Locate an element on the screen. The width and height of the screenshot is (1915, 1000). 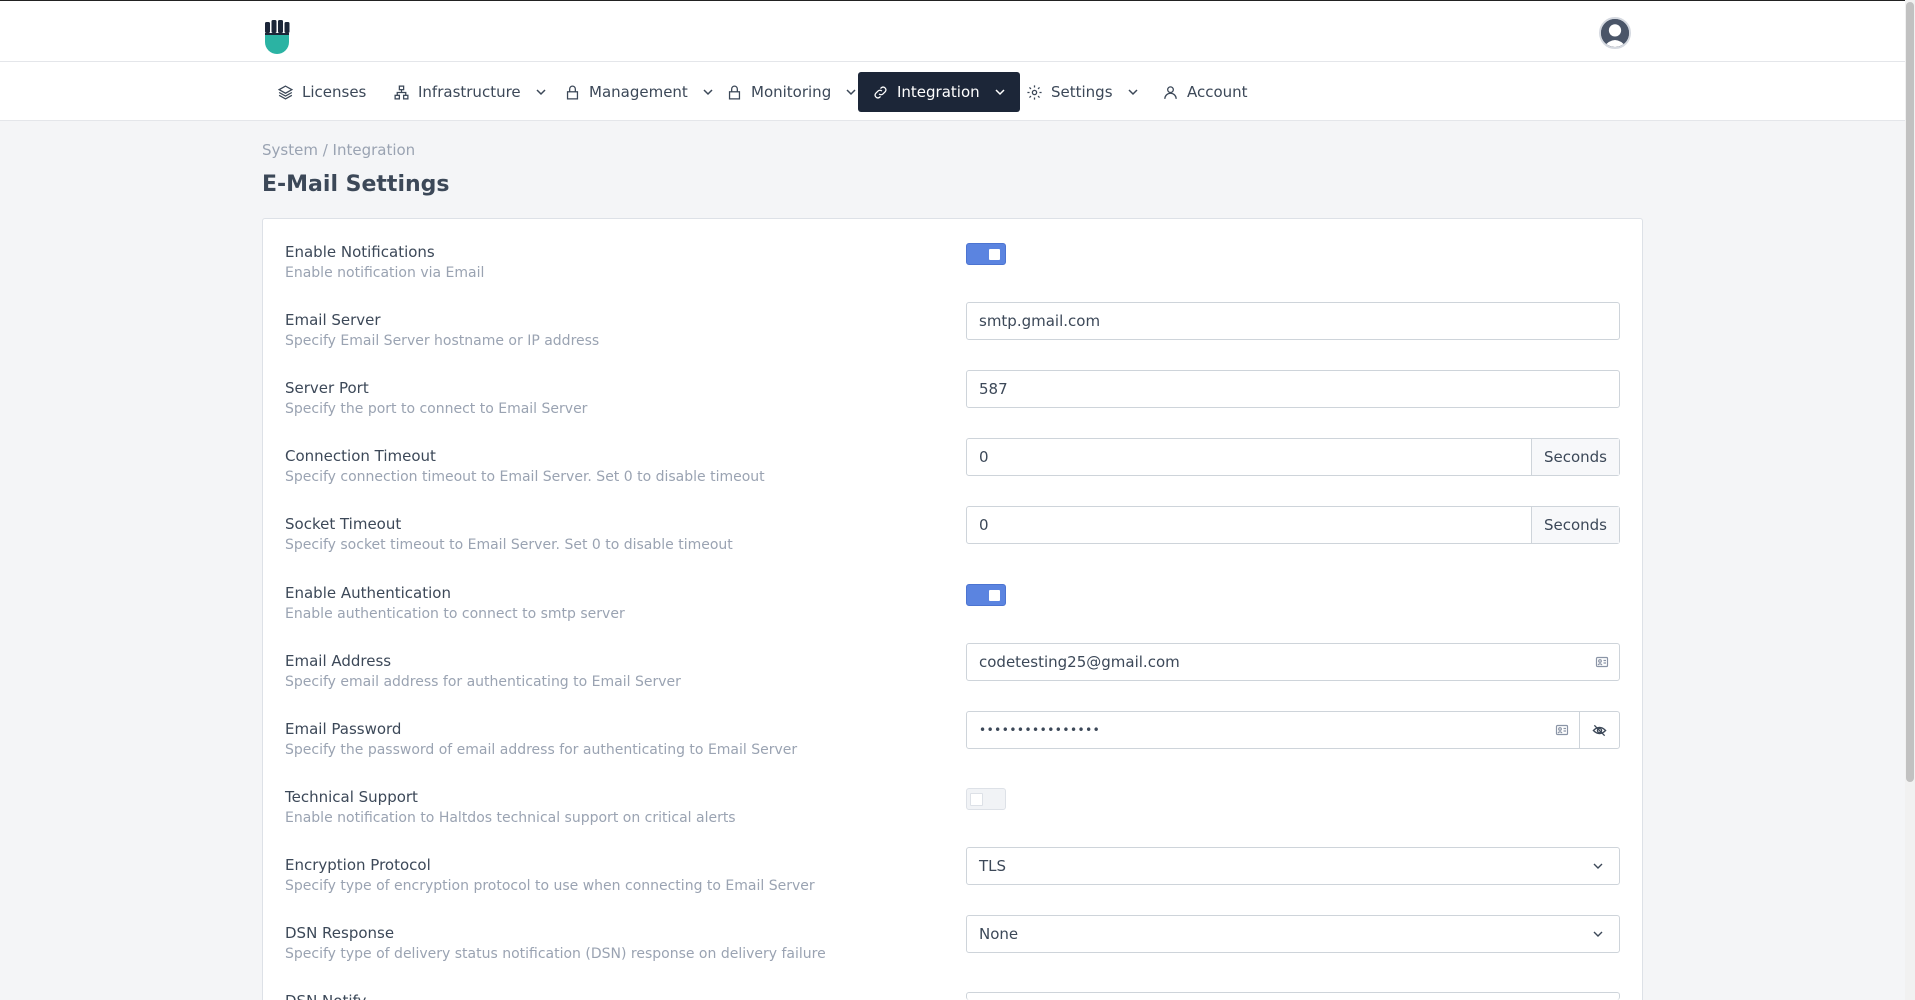
toggle-password-visibility-button is located at coordinates (1599, 730).